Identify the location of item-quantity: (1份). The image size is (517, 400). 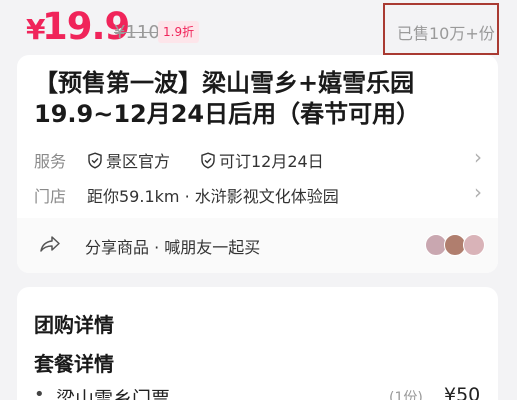
(406, 395).